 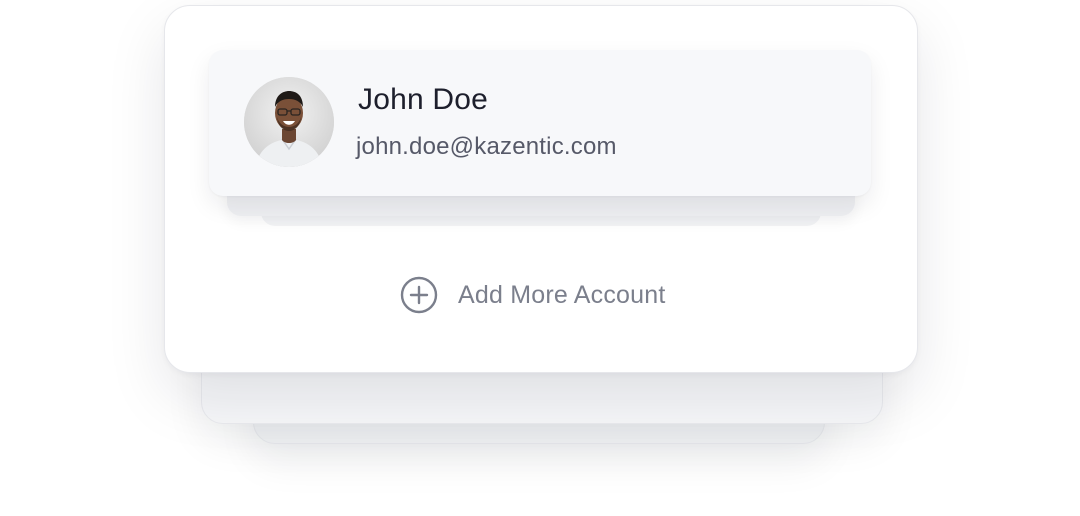 What do you see at coordinates (423, 99) in the screenshot?
I see `account-name: John Doe` at bounding box center [423, 99].